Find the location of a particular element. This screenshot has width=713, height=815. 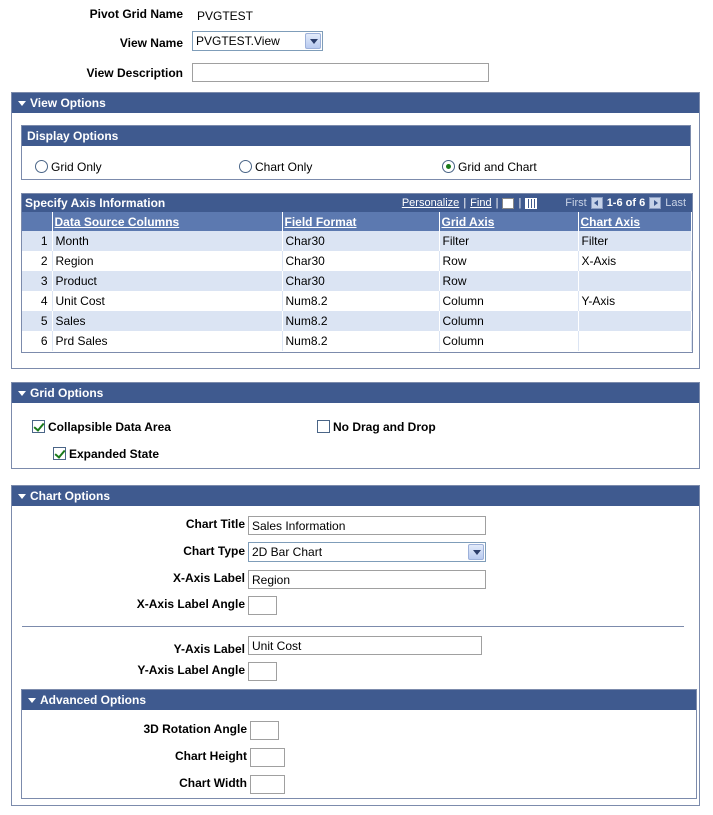

personalize-link: Personalize is located at coordinates (430, 203).